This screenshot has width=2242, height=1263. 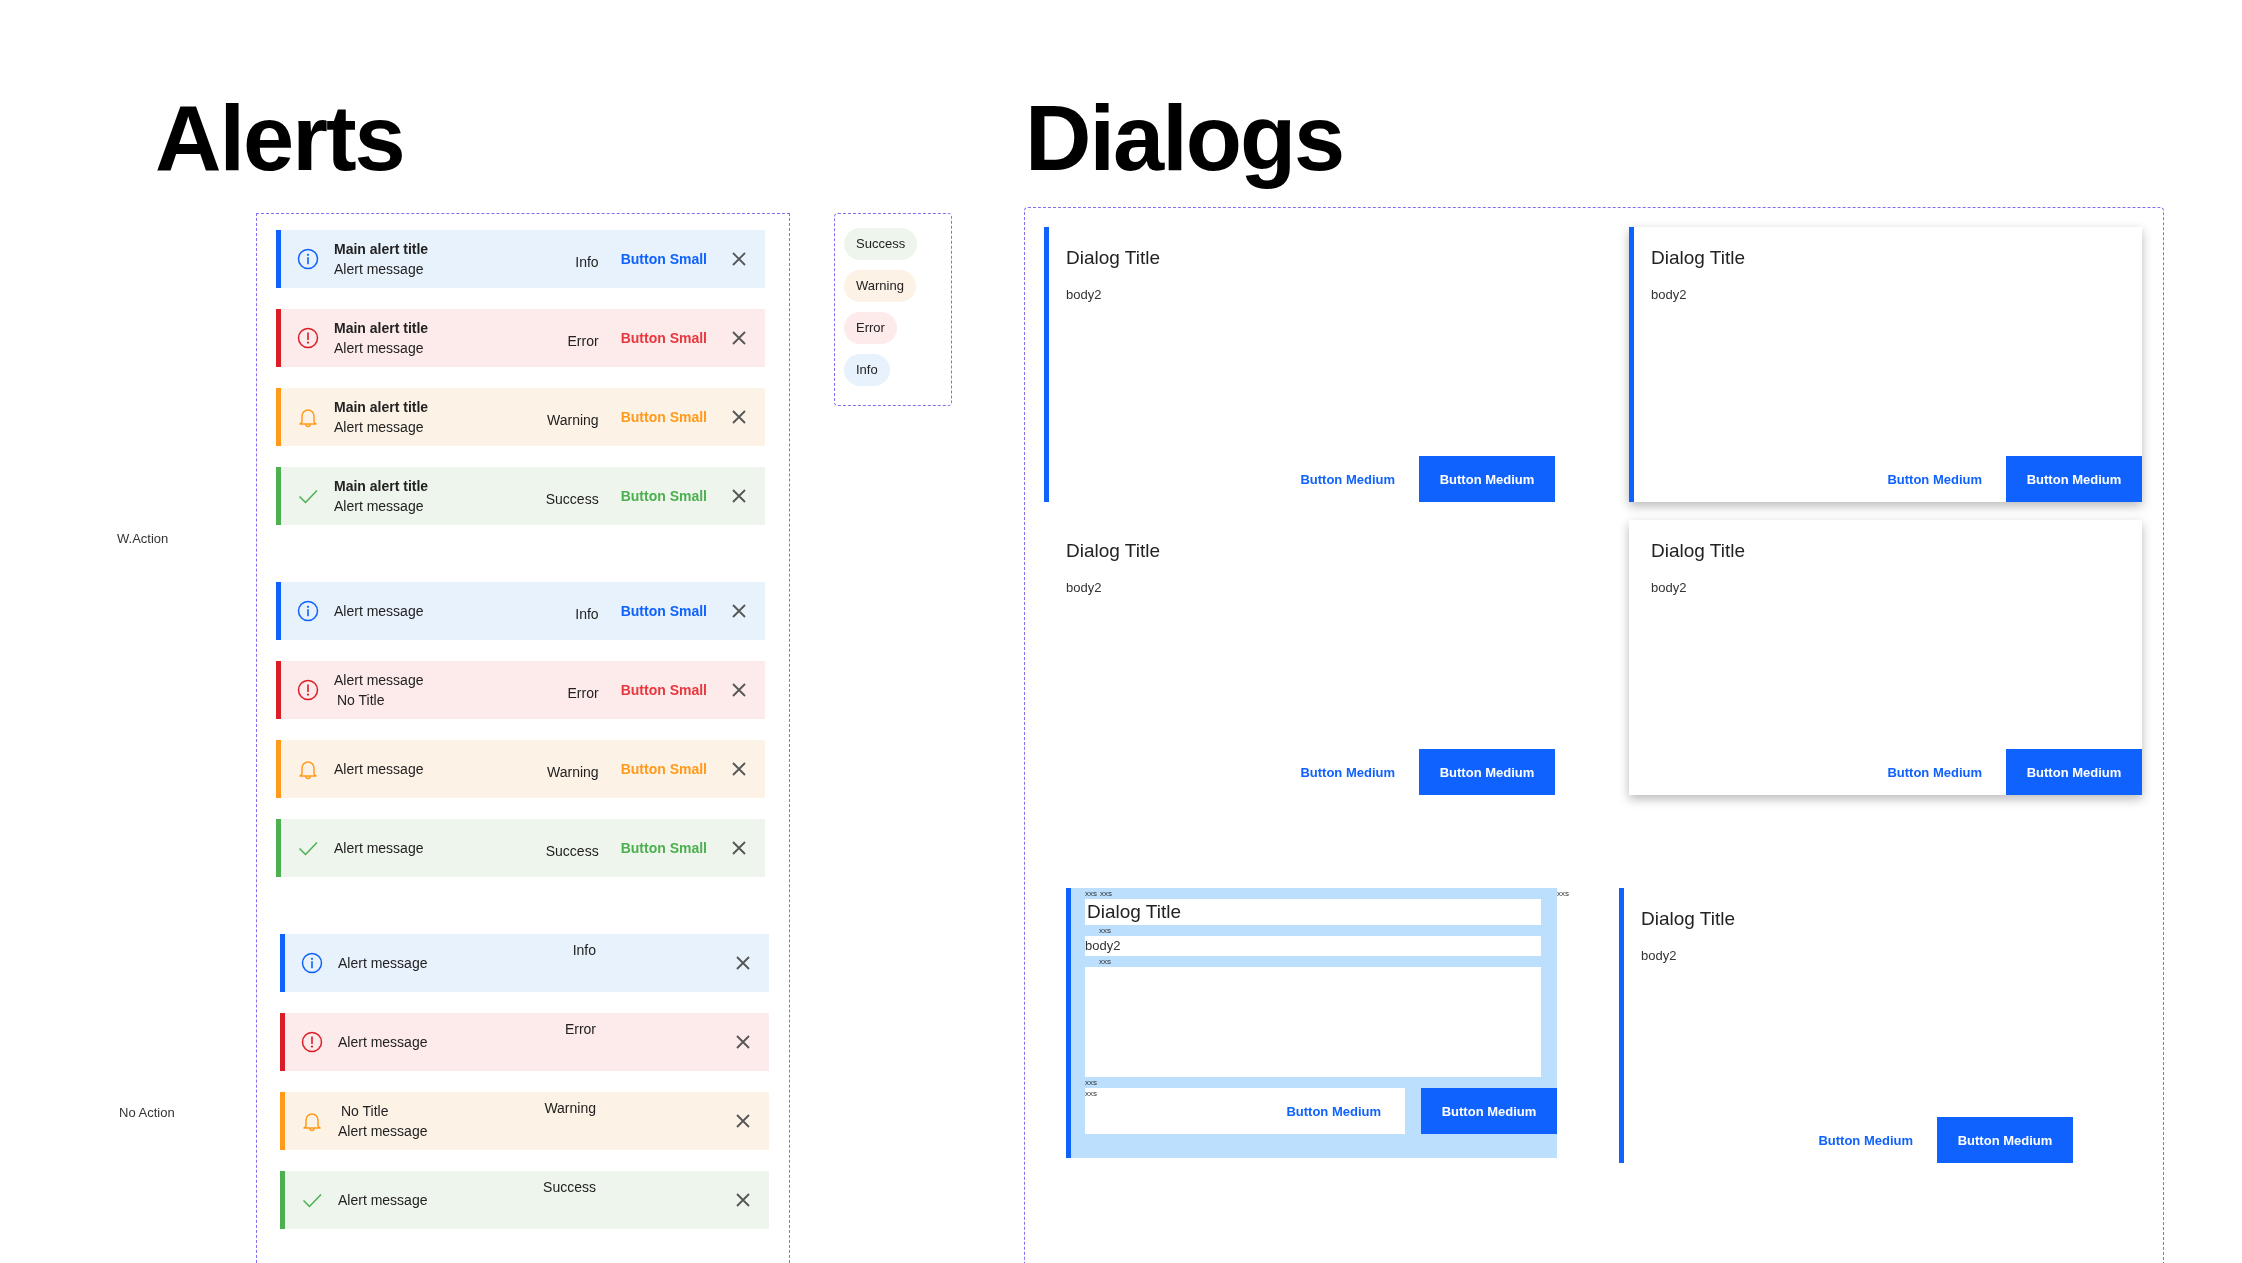 I want to click on page-heading: Dialogs, so click(x=1185, y=138).